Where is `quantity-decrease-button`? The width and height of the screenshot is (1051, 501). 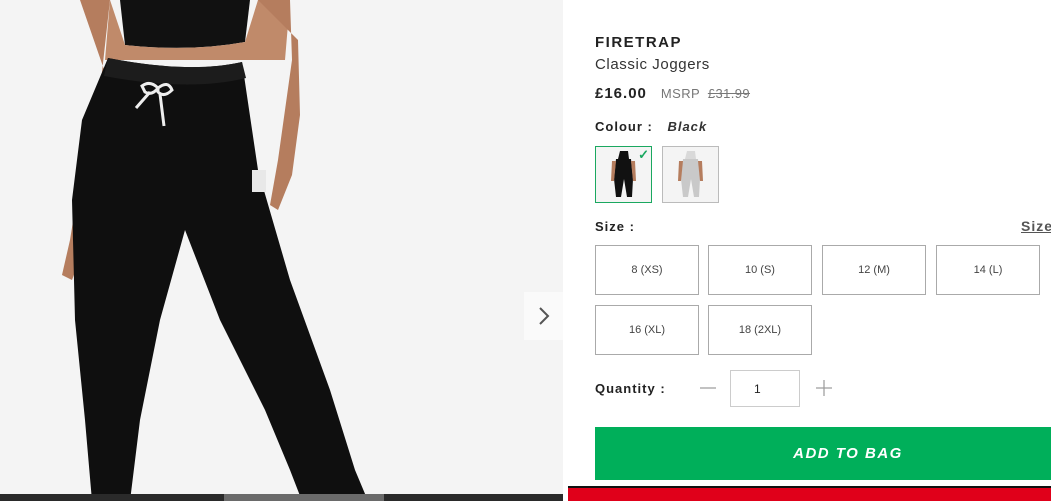 quantity-decrease-button is located at coordinates (708, 388).